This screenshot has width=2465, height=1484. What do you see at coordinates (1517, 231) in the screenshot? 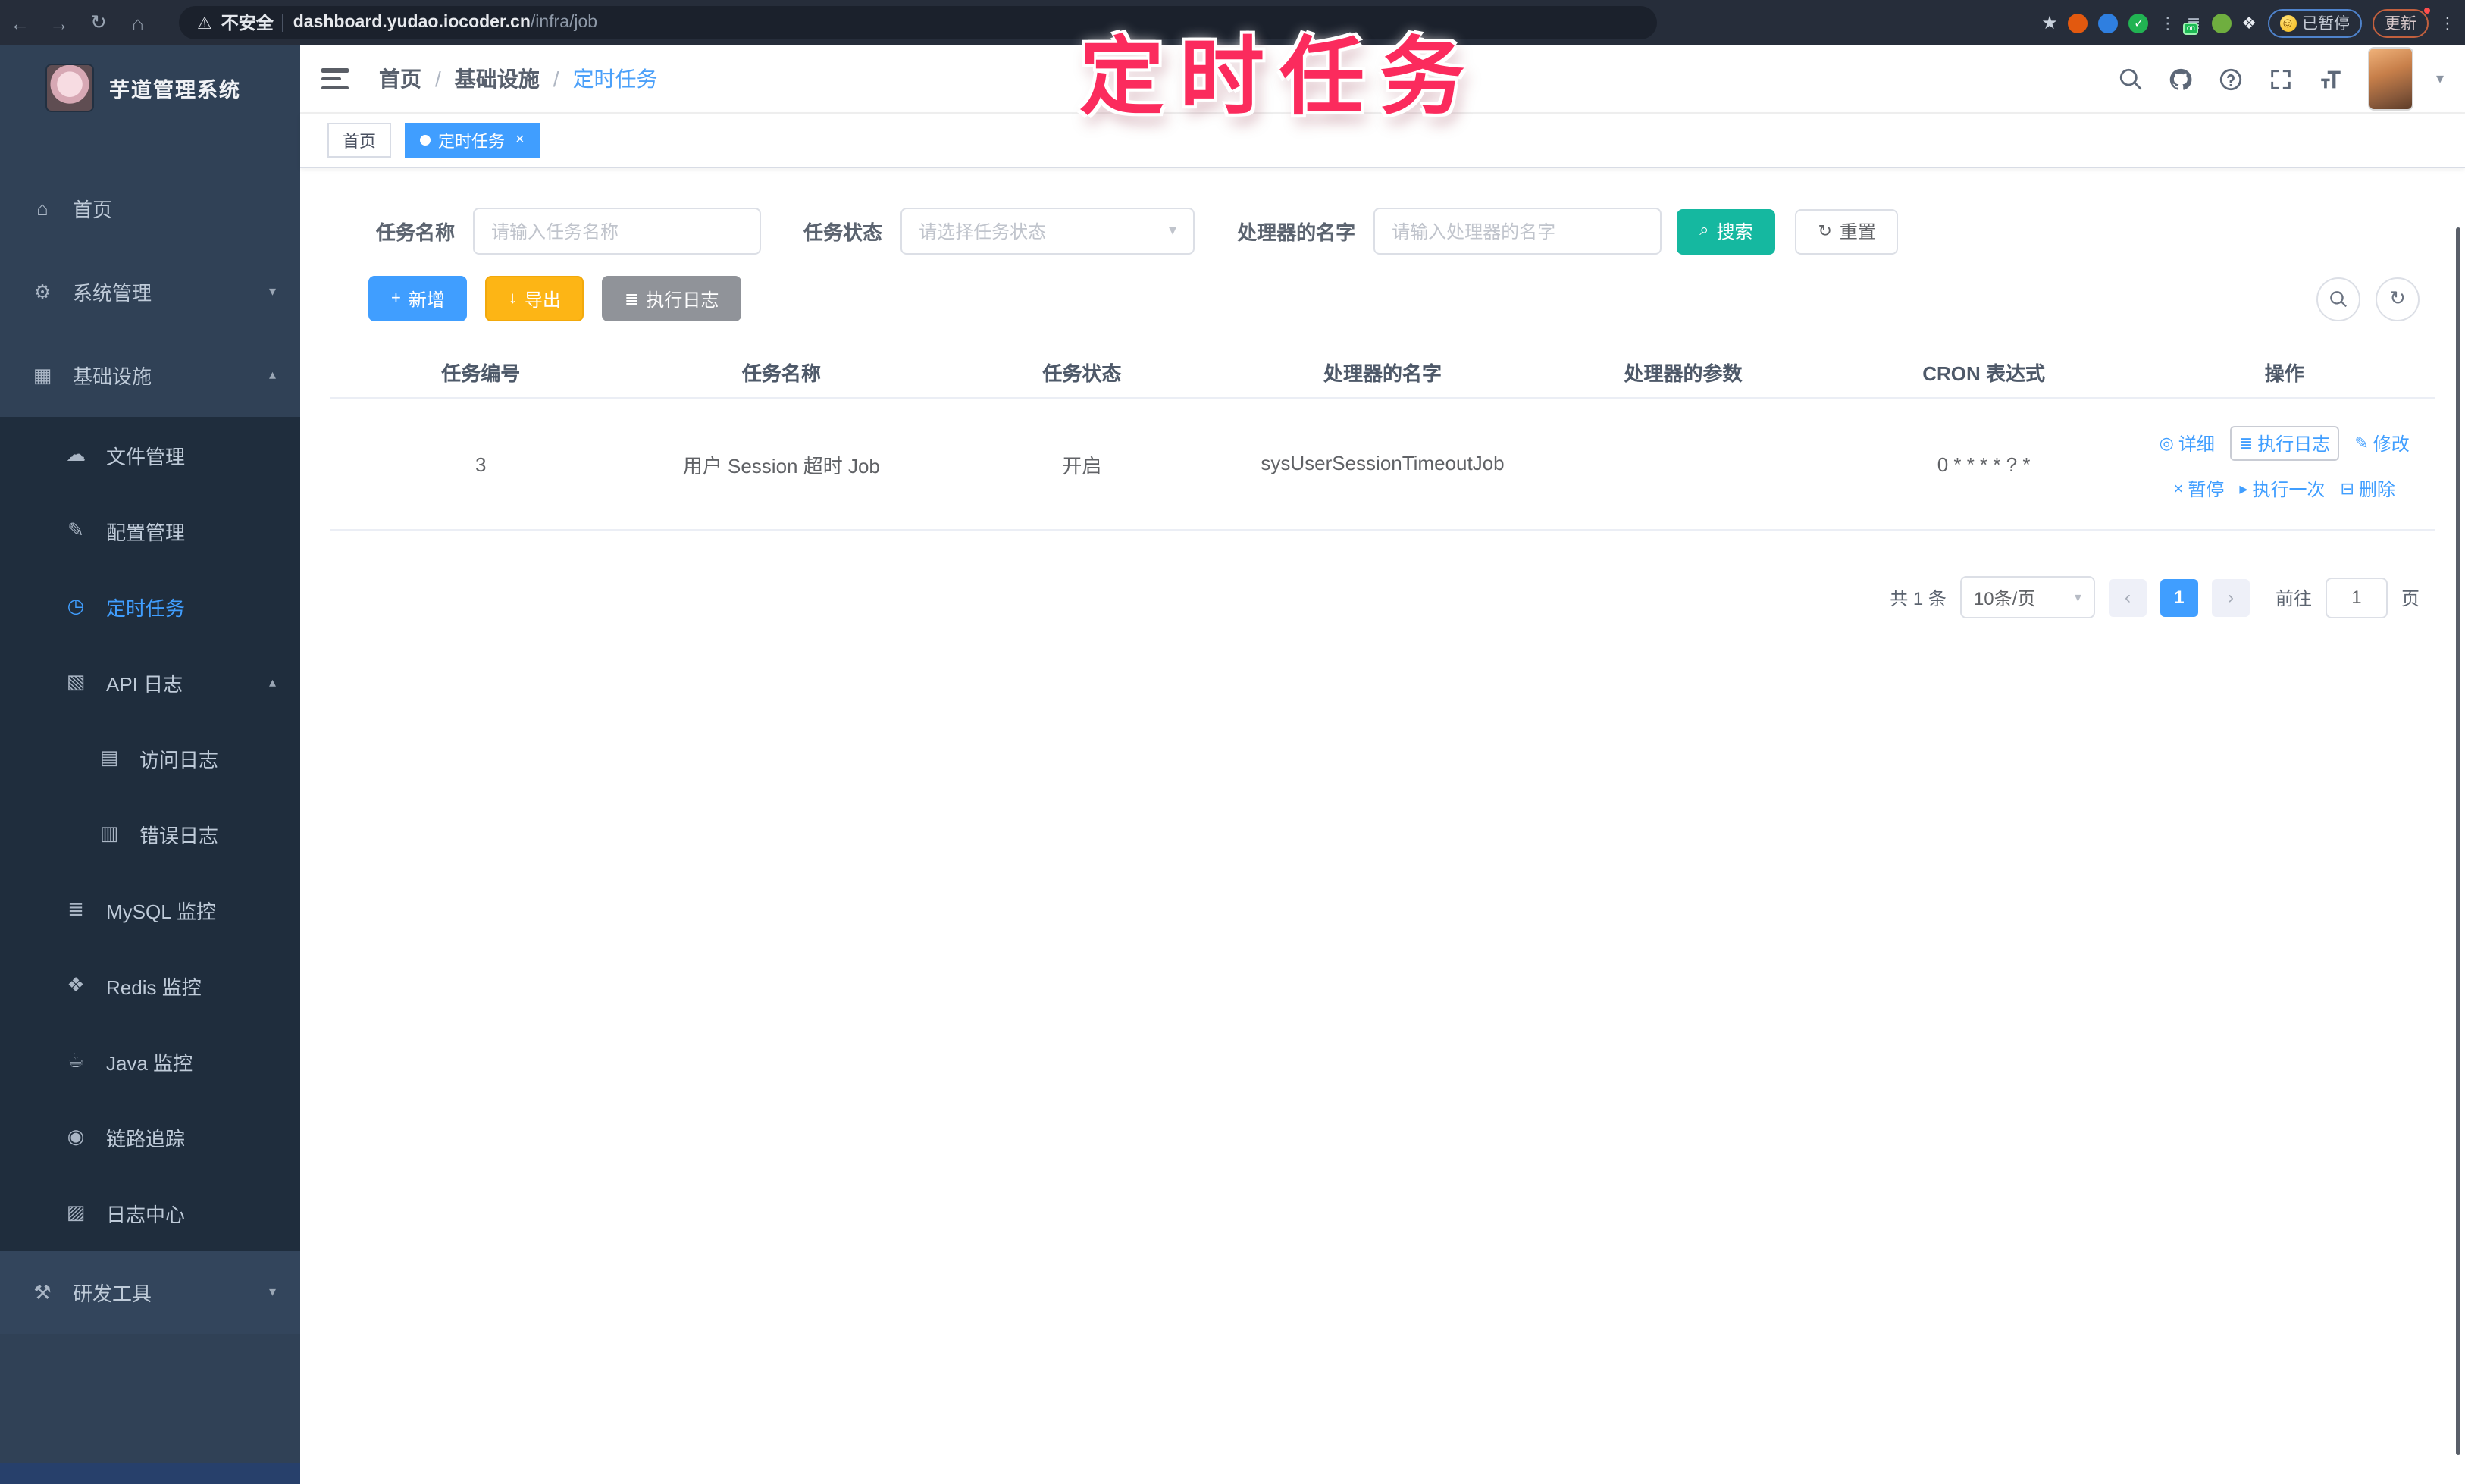
I see `handler-name-input` at bounding box center [1517, 231].